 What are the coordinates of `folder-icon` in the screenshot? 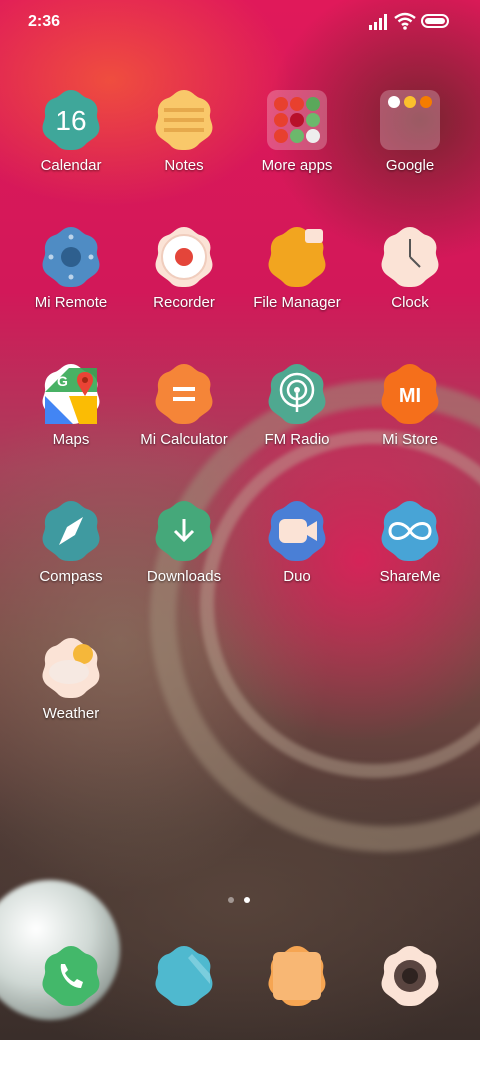 It's located at (297, 120).